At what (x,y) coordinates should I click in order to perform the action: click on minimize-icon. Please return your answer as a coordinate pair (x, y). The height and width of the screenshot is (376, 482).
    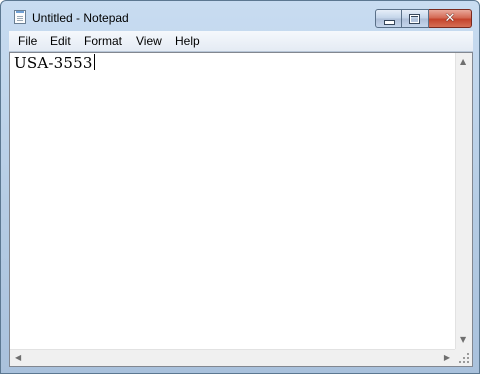
    Looking at the image, I should click on (389, 22).